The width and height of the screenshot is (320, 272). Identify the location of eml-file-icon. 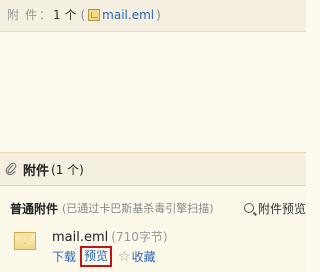
(25, 241).